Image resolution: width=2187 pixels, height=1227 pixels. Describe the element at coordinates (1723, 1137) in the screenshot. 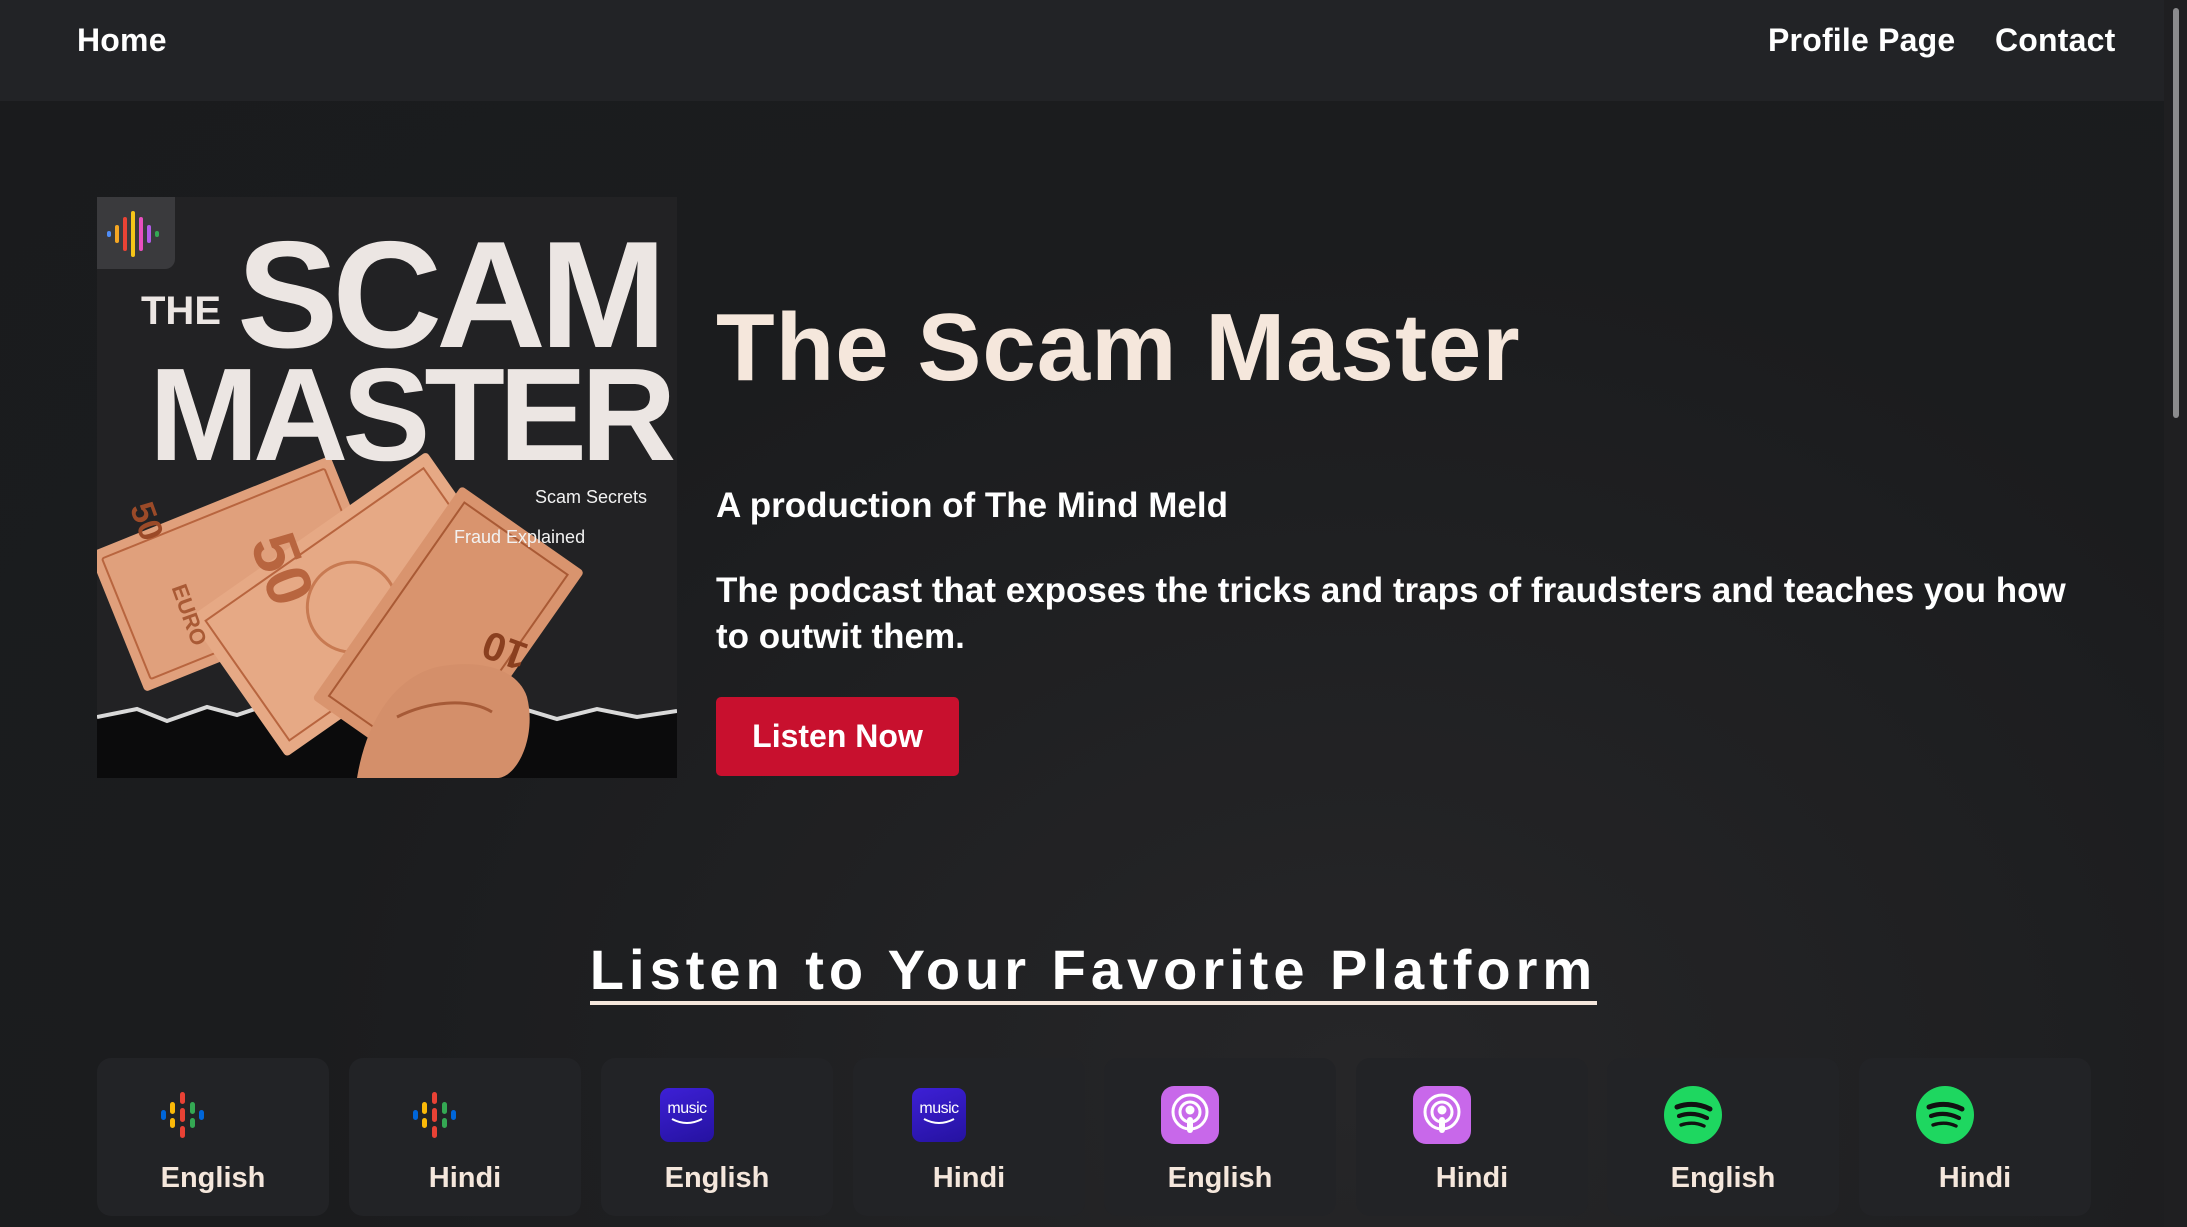

I see `platform-card-spotify-english: English` at that location.